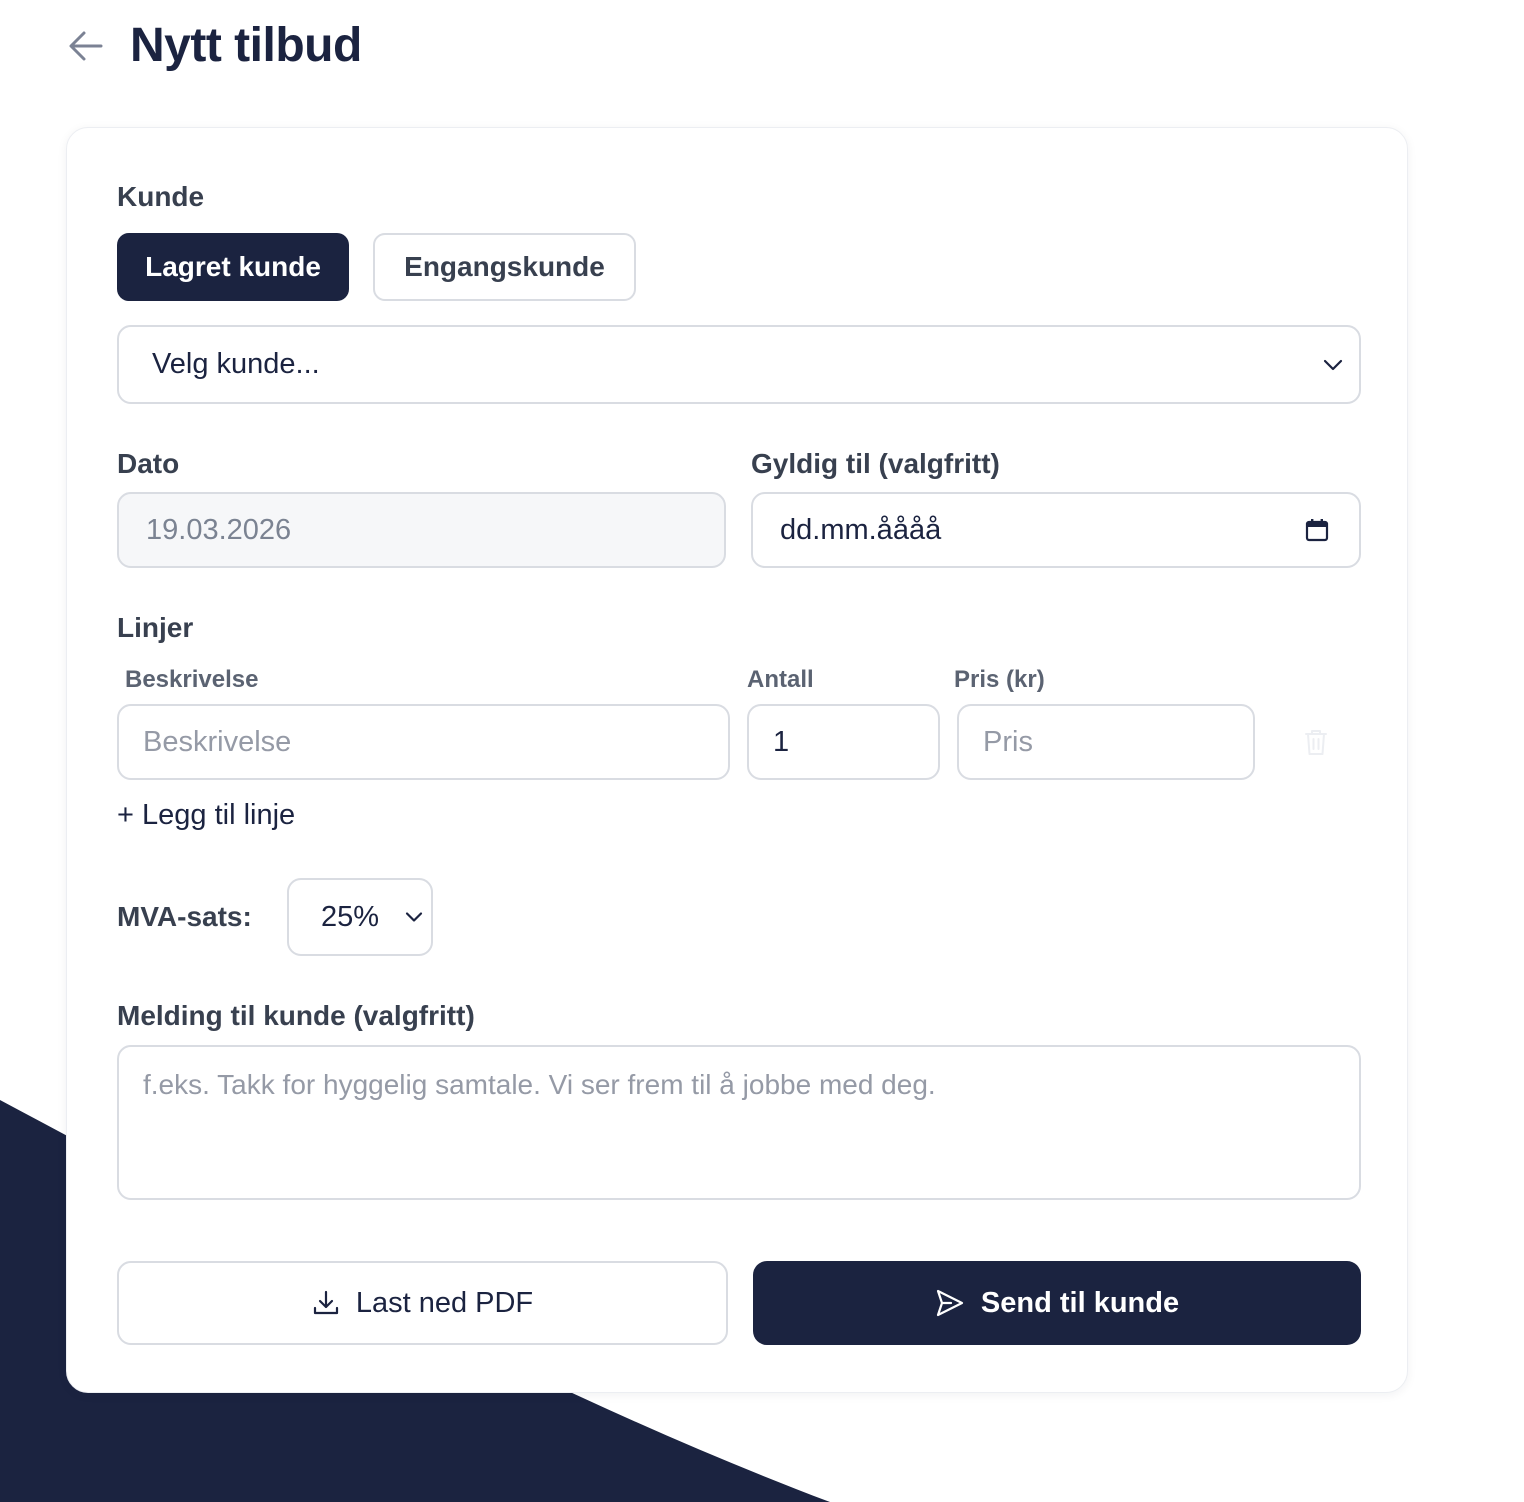 The height and width of the screenshot is (1502, 1524). Describe the element at coordinates (1008, 741) in the screenshot. I see `line-price-placeholder: Pris` at that location.